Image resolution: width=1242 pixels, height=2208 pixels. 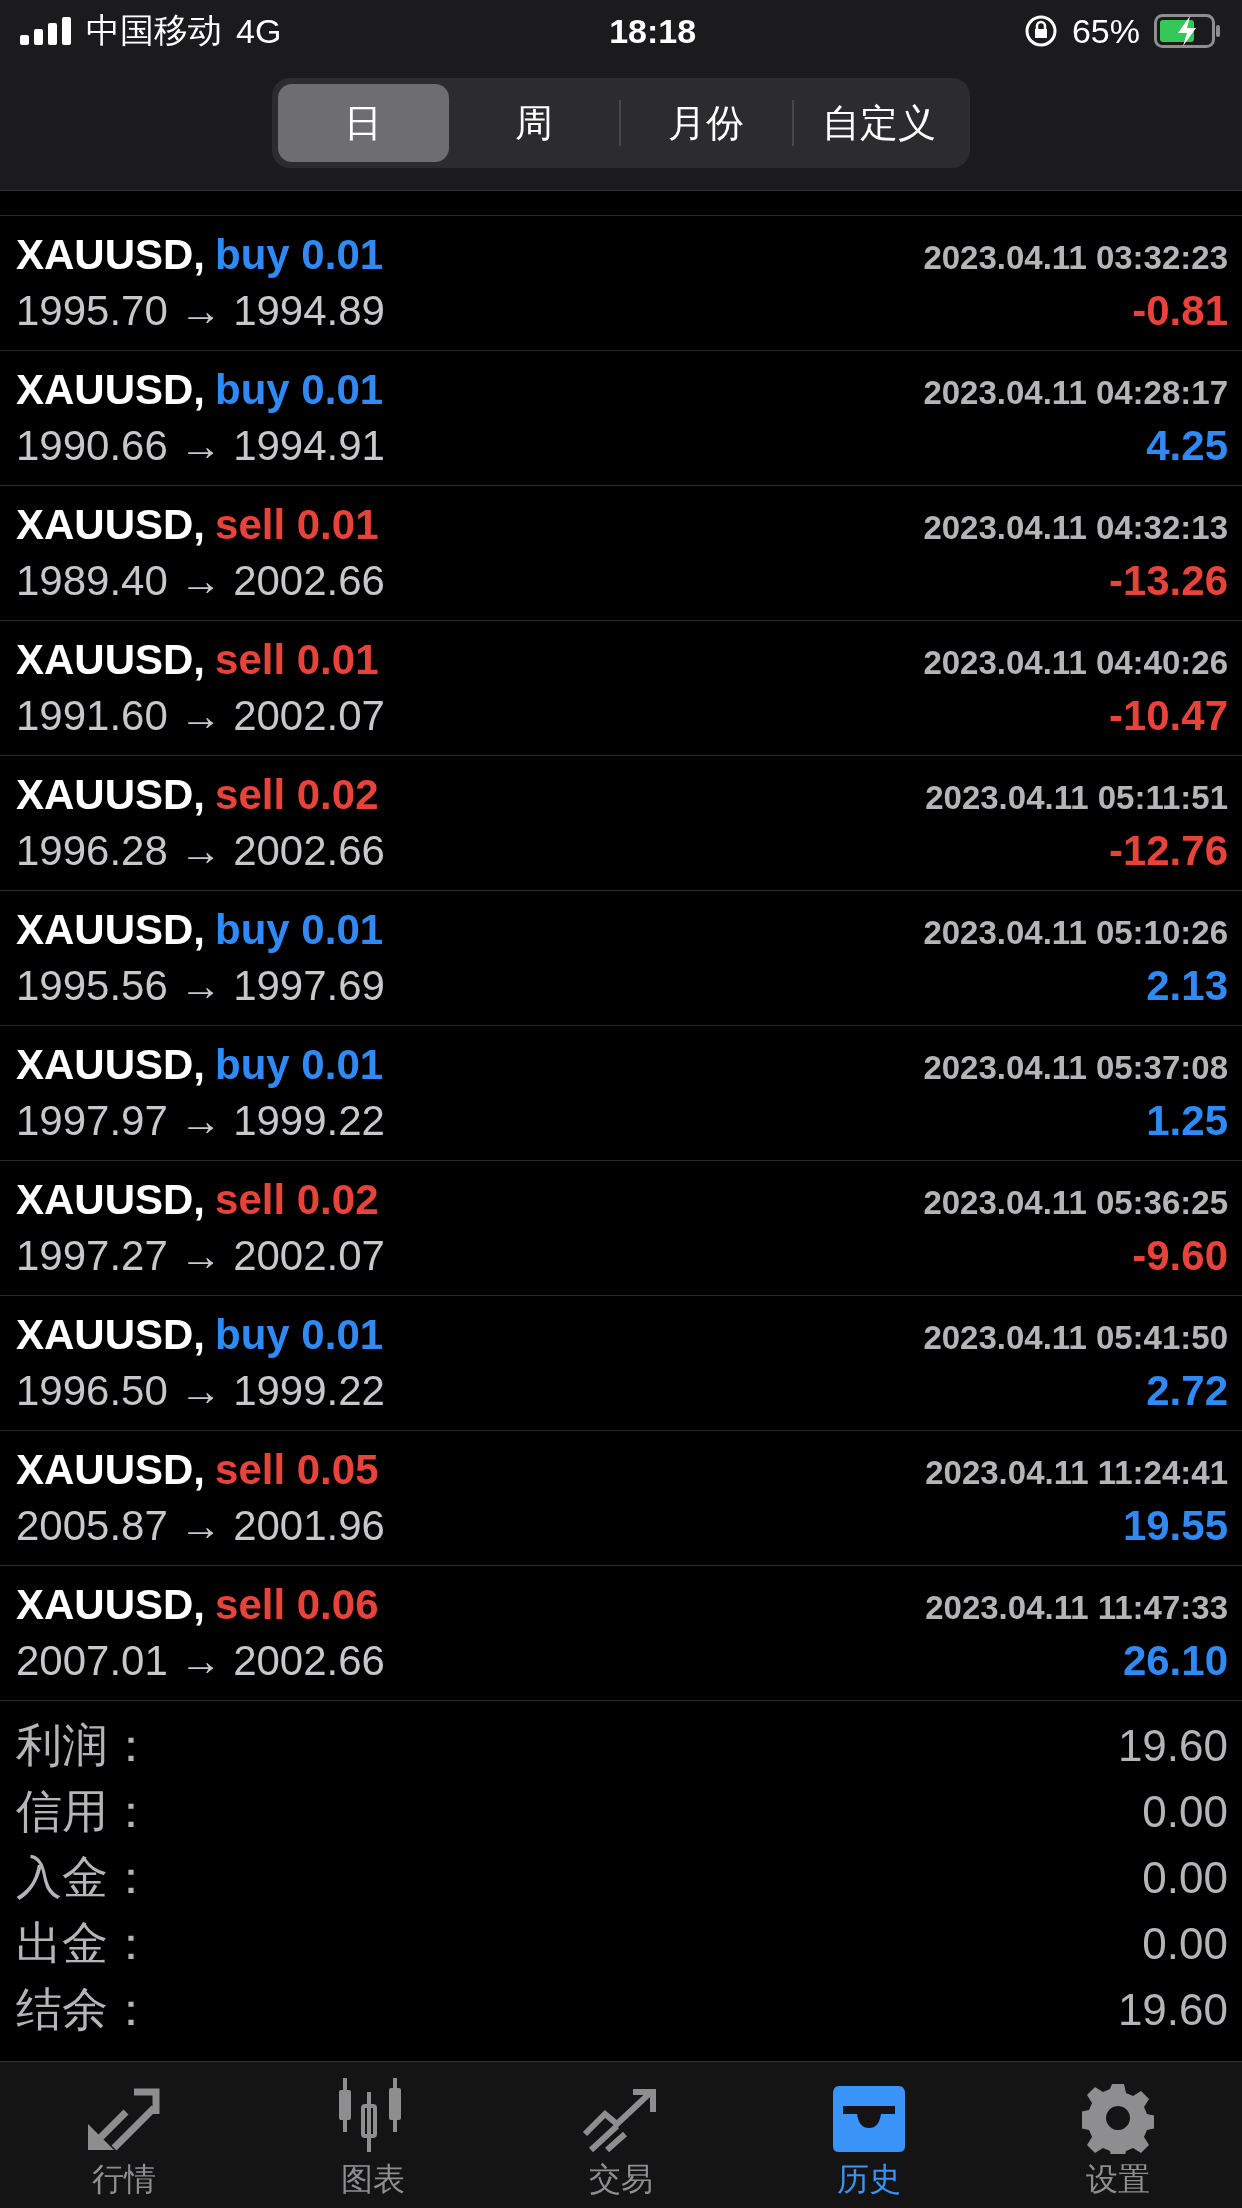 What do you see at coordinates (46, 31) in the screenshot?
I see `signal-icon` at bounding box center [46, 31].